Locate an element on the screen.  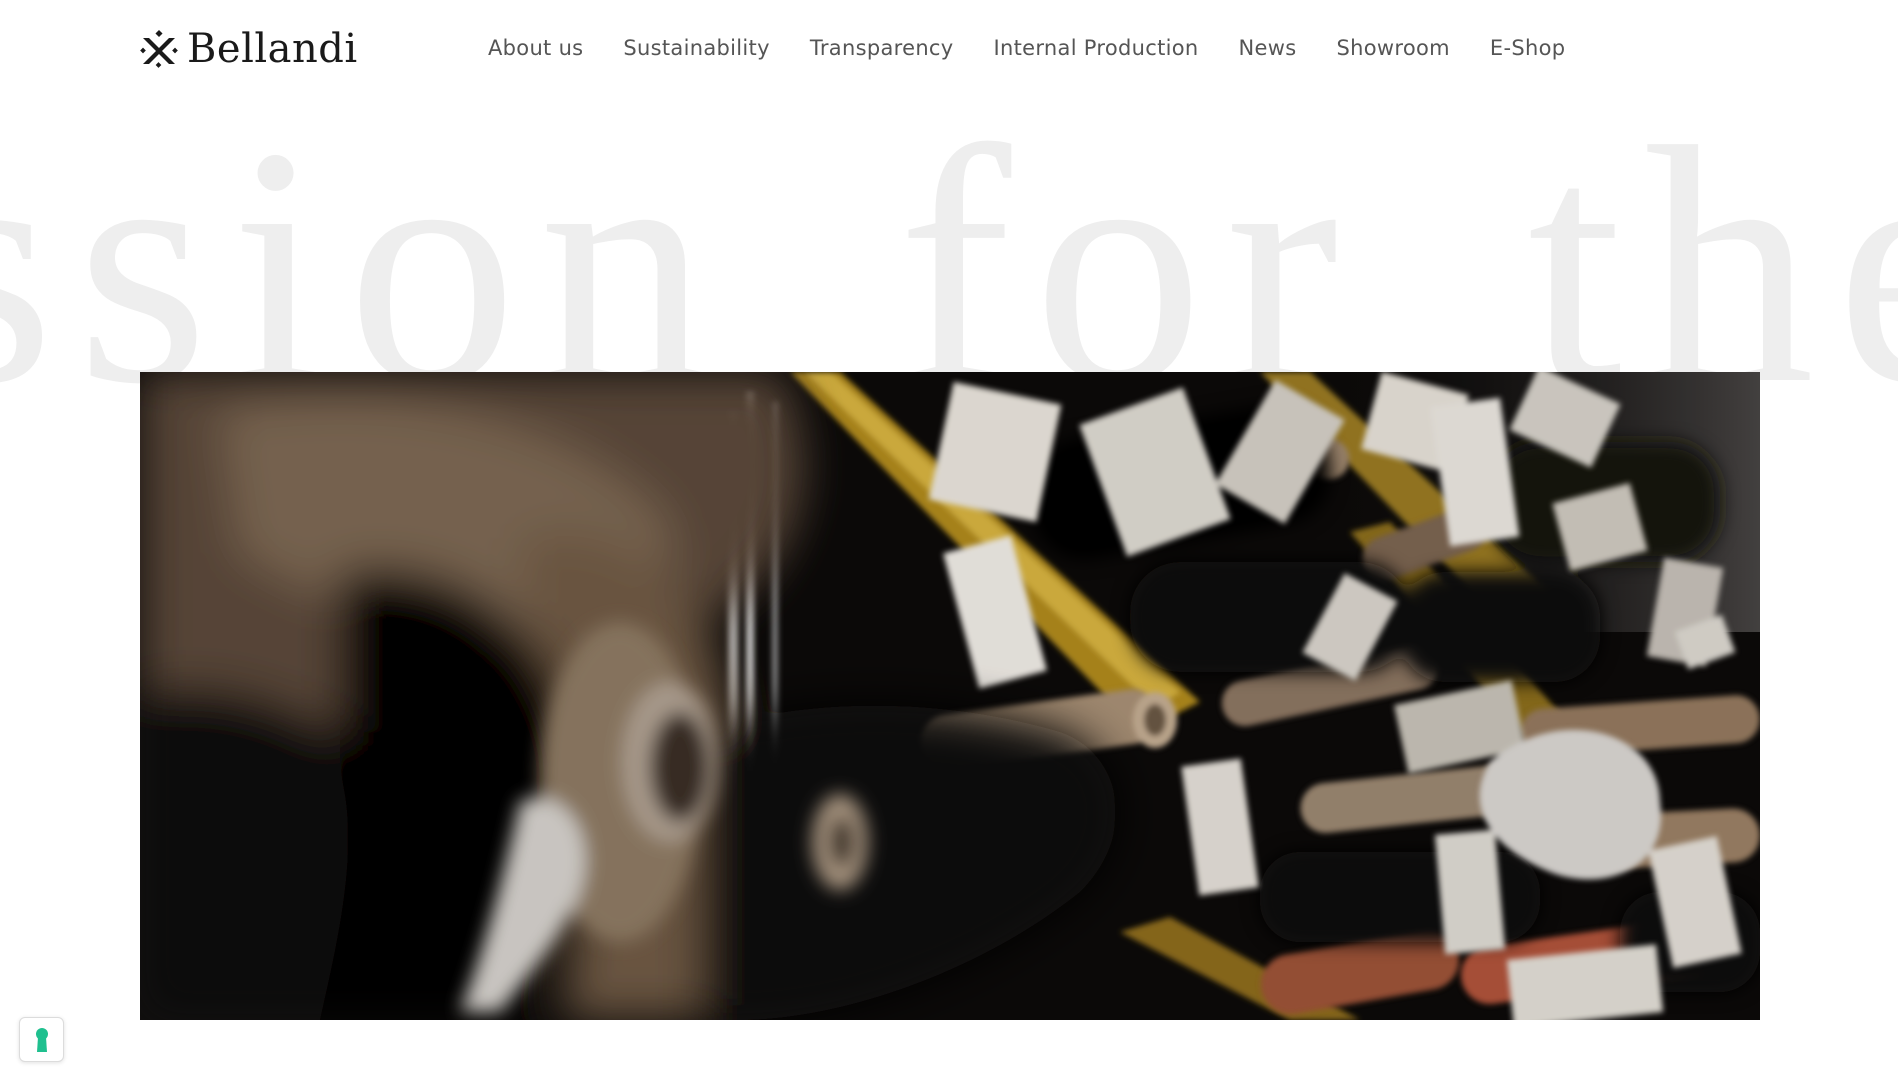
brand-logo-link: Bellandi is located at coordinates (248, 49).